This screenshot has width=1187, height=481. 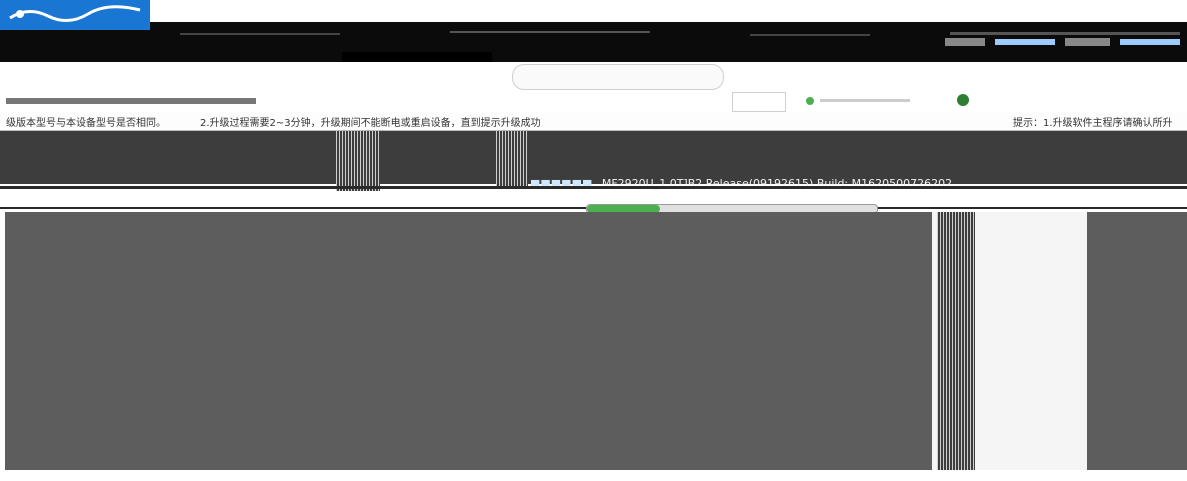 What do you see at coordinates (593, 187) in the screenshot?
I see `divider` at bounding box center [593, 187].